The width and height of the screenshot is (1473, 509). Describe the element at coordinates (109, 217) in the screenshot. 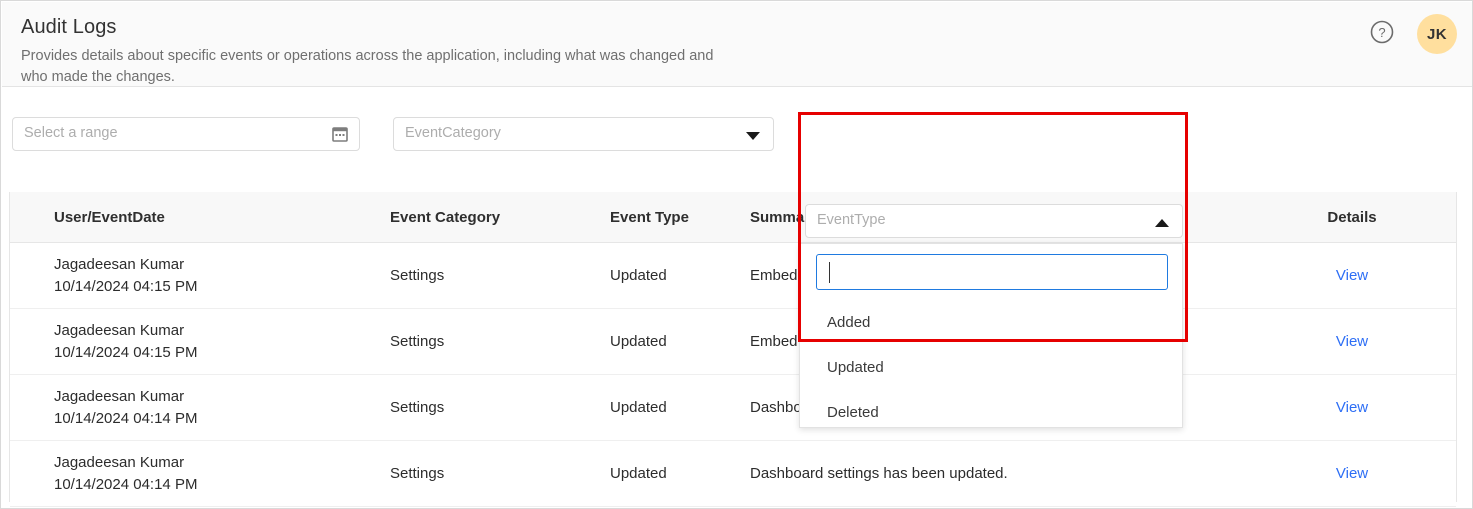

I see `column-header-user-eventdate: User/EventDate` at that location.